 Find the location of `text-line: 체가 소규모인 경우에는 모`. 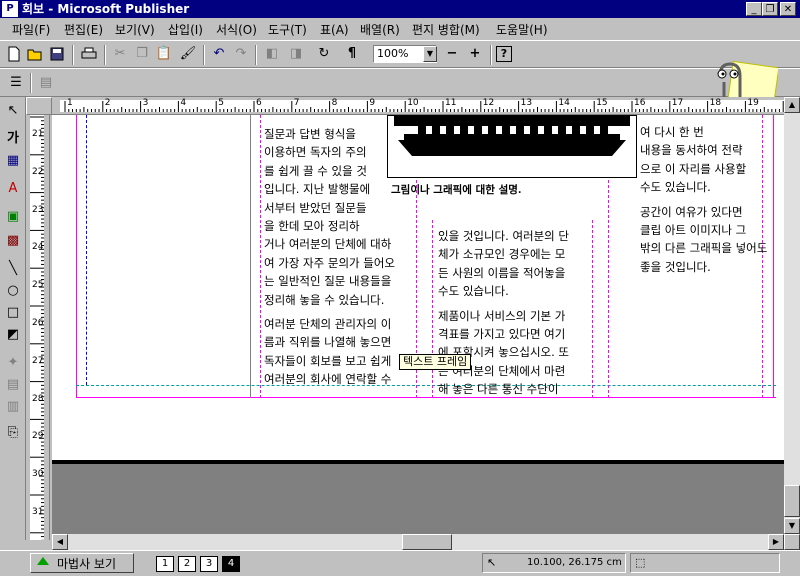

text-line: 체가 소규모인 경우에는 모 is located at coordinates (502, 254).